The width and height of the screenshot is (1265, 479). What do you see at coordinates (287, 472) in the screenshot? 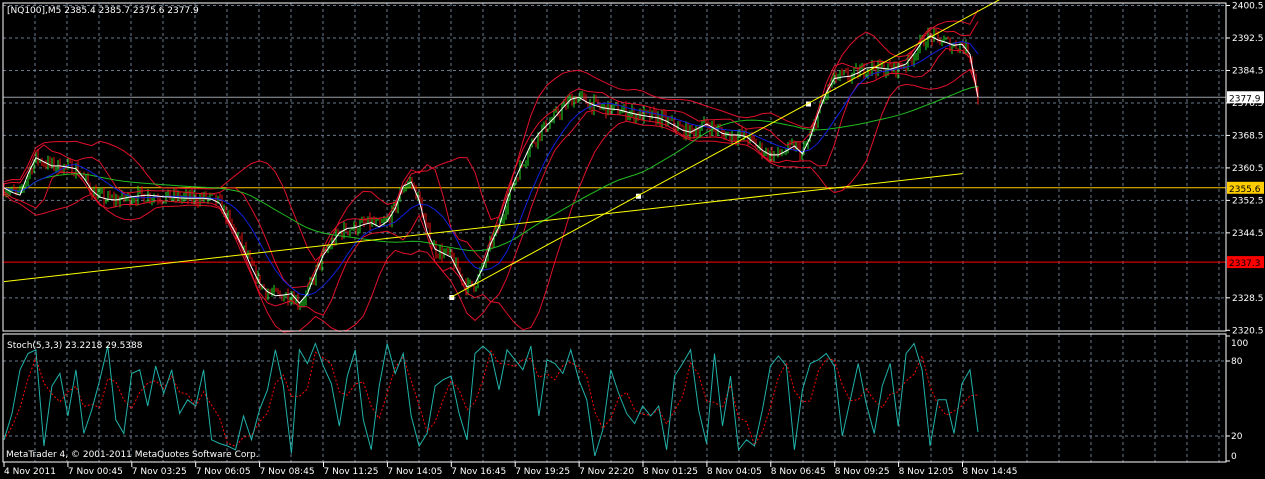
I see `x-tick-label: 7 Nov 08:45` at bounding box center [287, 472].